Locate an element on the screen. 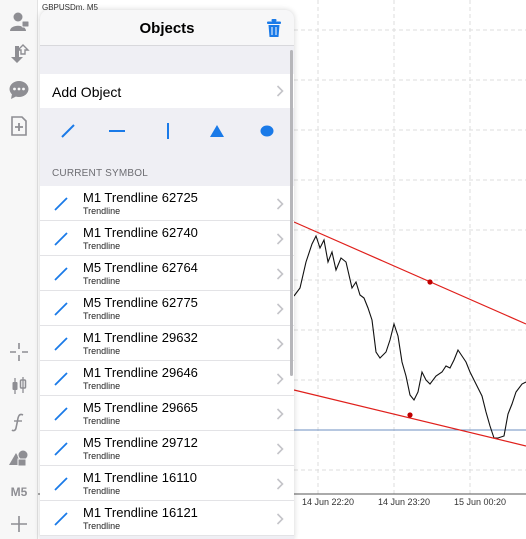 Image resolution: width=526 pixels, height=539 pixels. vertical-line-tool is located at coordinates (168, 131).